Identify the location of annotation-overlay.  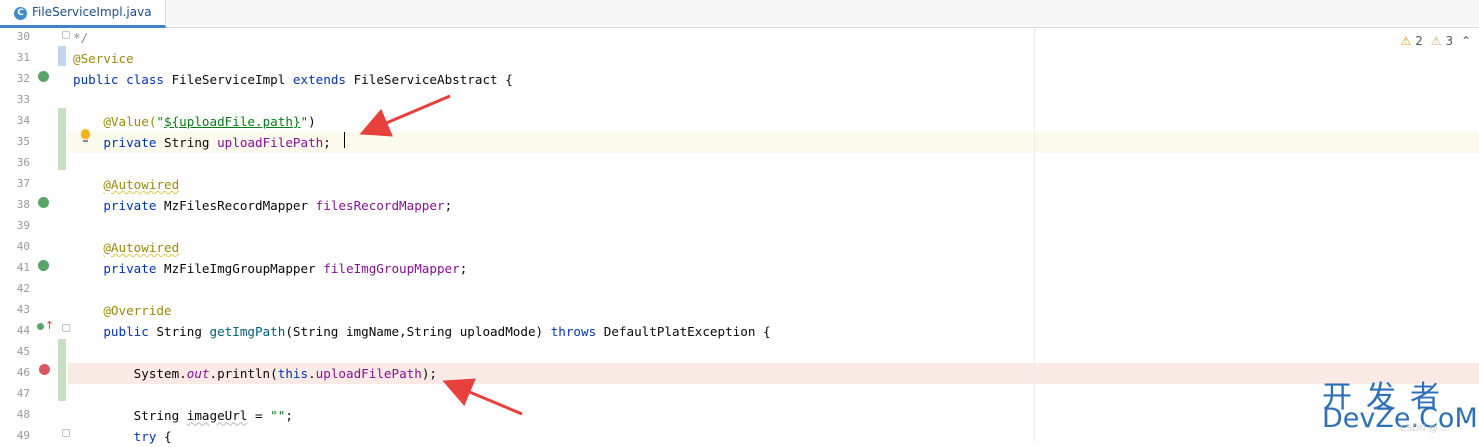
(441, 255).